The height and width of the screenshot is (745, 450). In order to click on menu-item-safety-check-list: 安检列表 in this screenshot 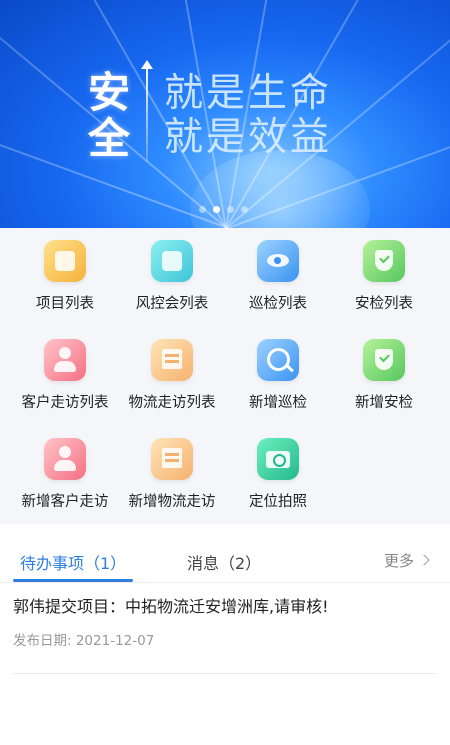, I will do `click(384, 276)`.